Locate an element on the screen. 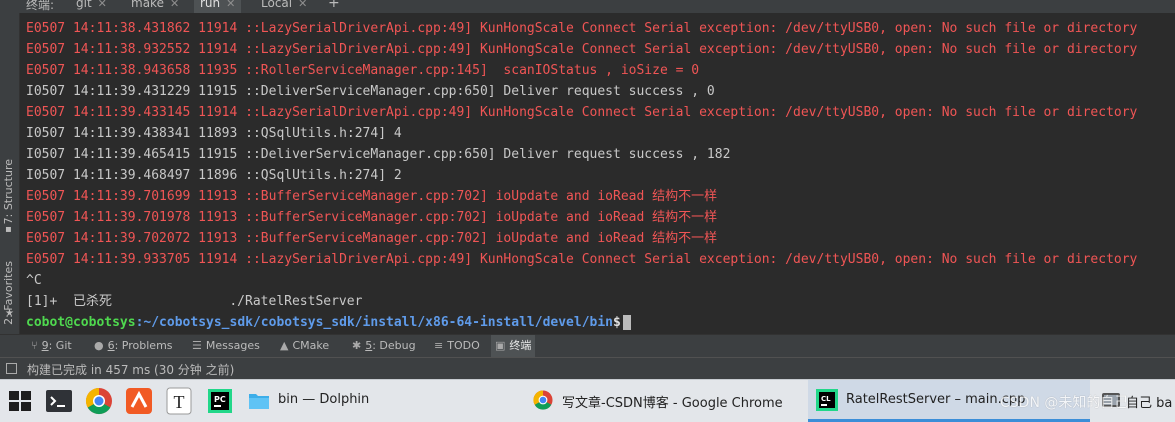  pycharm-icon: PC is located at coordinates (220, 401).